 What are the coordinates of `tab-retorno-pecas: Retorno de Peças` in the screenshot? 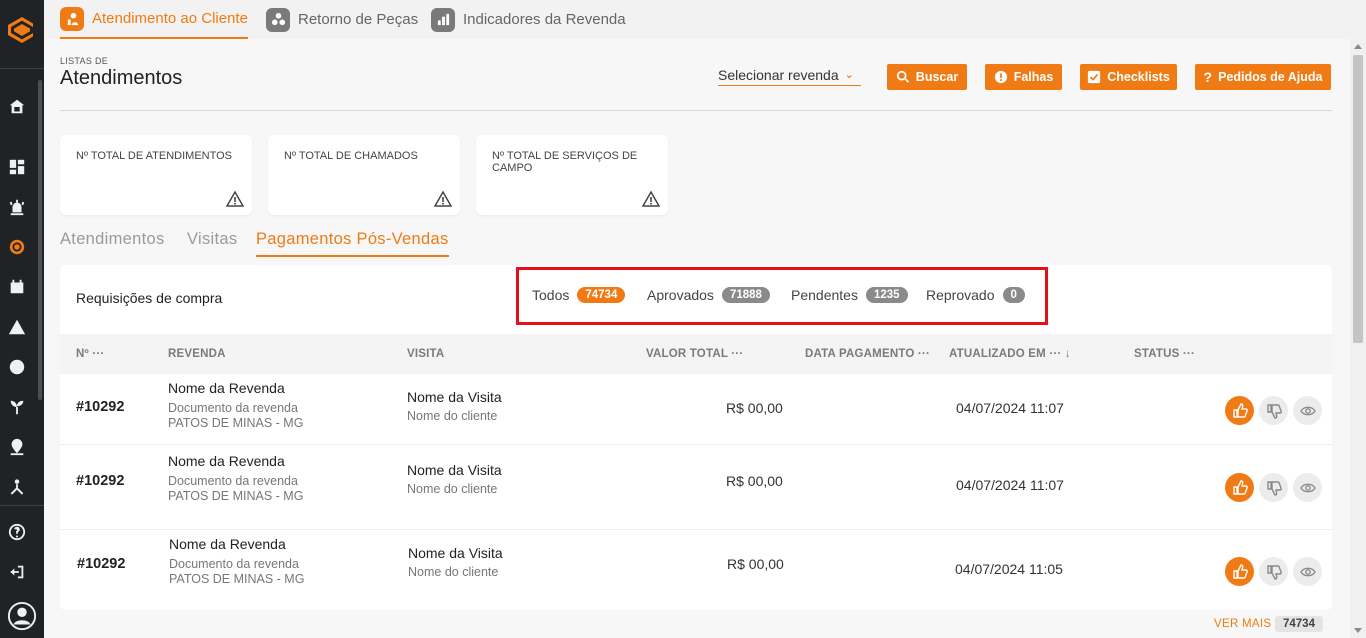 It's located at (342, 19).